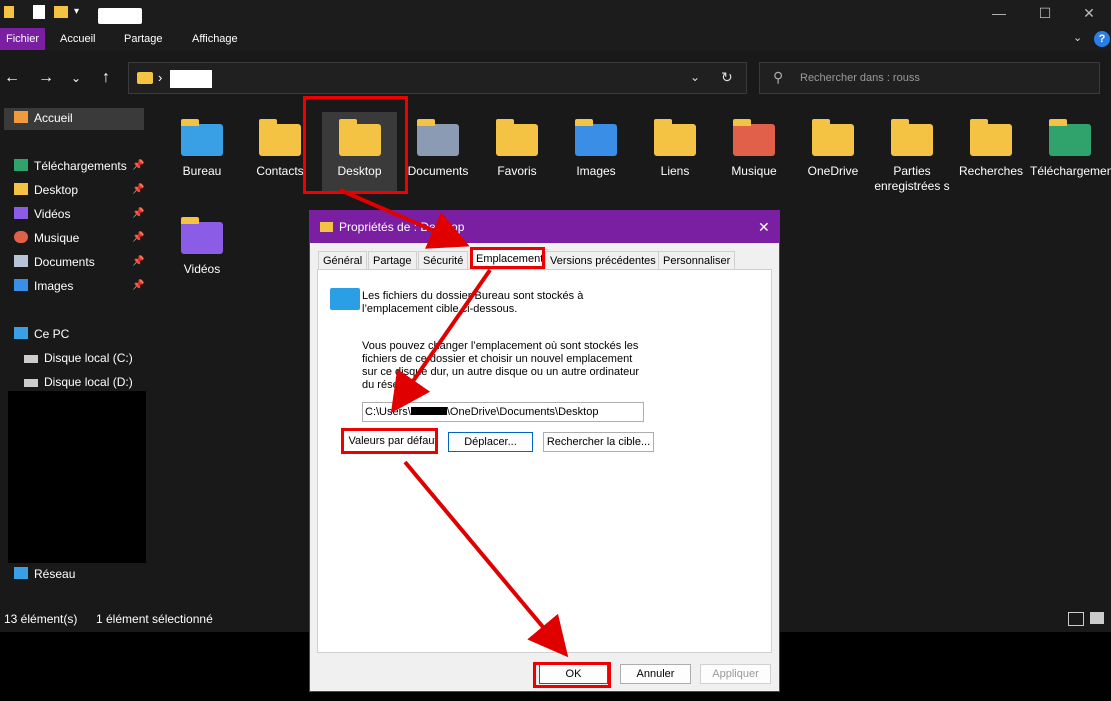 The height and width of the screenshot is (701, 1111). What do you see at coordinates (486, 559) in the screenshot?
I see `arrow-restore-to-ok` at bounding box center [486, 559].